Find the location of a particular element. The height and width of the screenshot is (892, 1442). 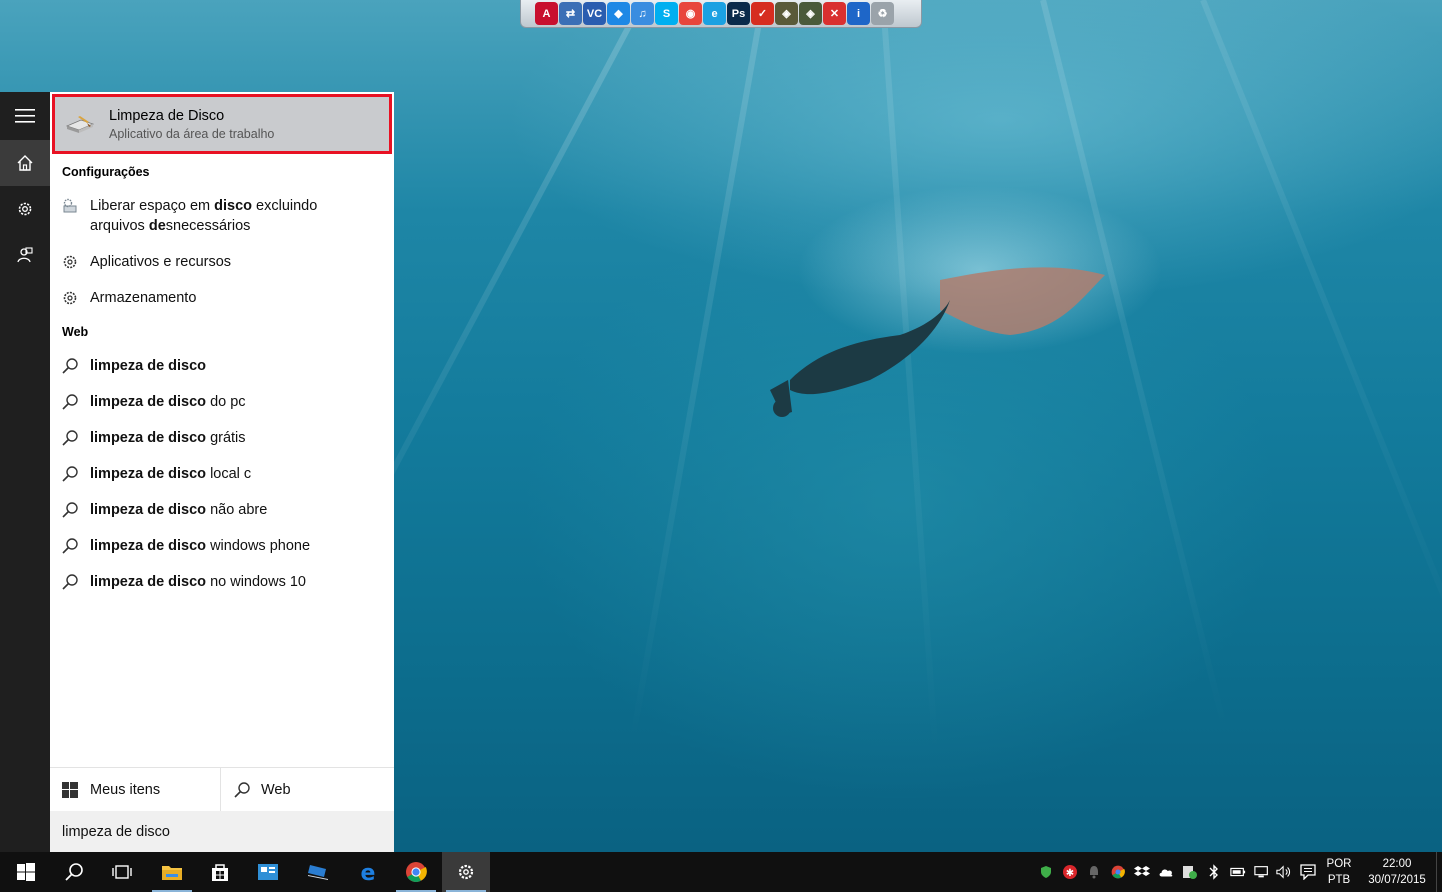

task-view-icon is located at coordinates (122, 872).